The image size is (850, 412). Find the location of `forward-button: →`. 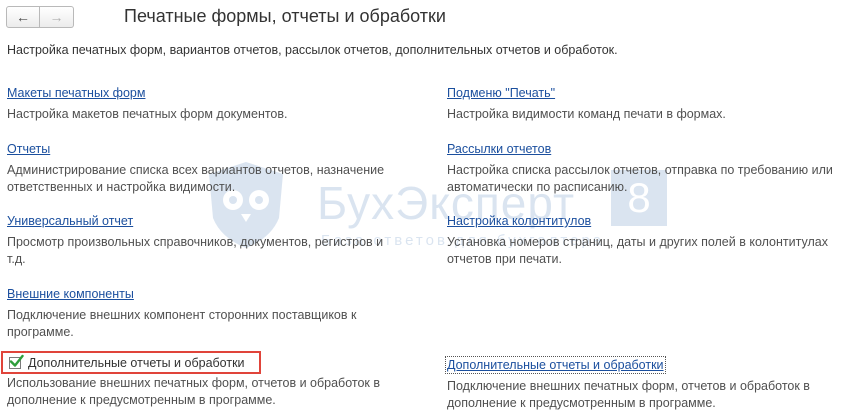

forward-button: → is located at coordinates (57, 17).